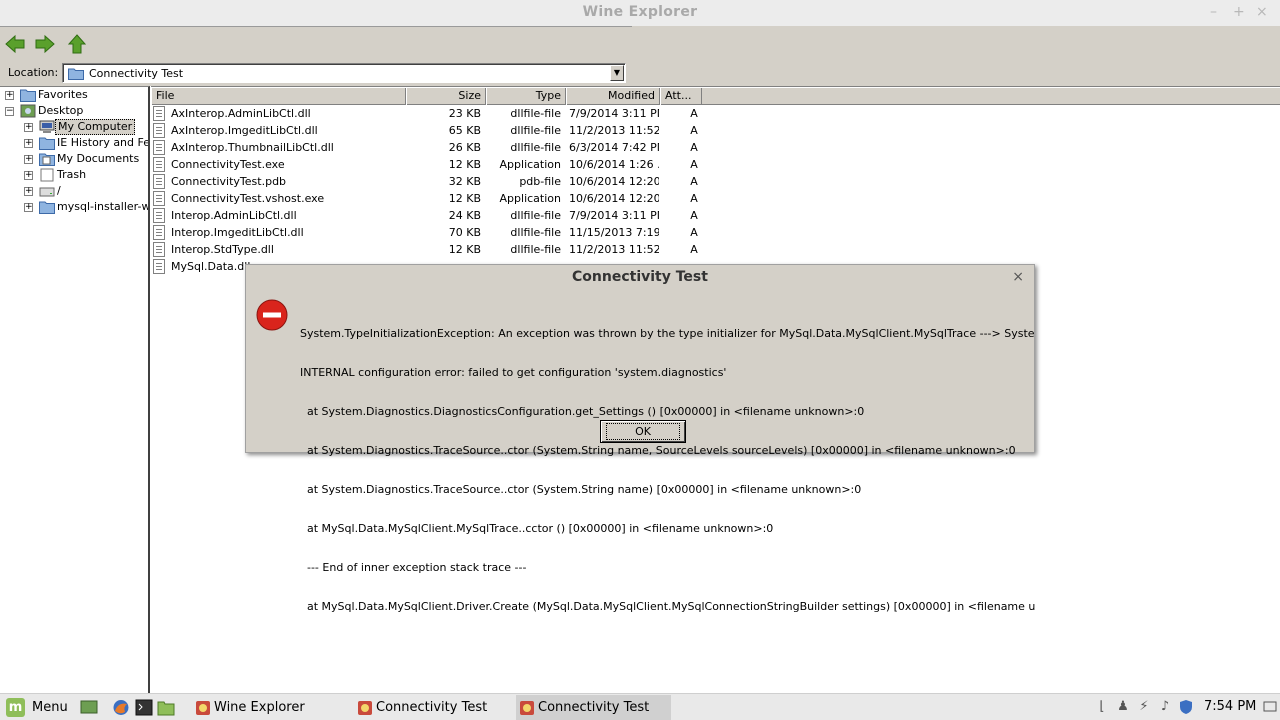 This screenshot has width=1280, height=720. I want to click on task-wine-explorer: Wine Explorer, so click(269, 707).